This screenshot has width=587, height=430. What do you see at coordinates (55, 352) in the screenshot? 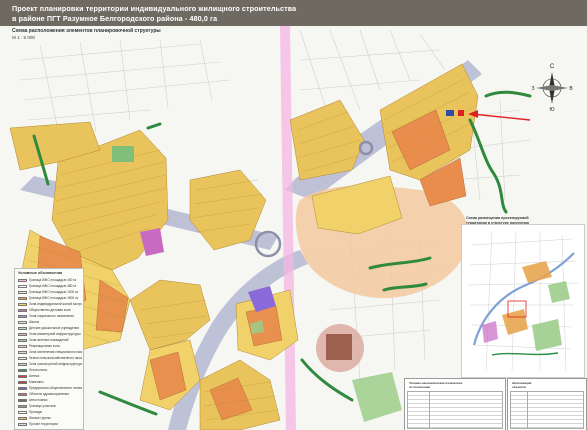
I see `legend-label: Зона озеленения специального назначения` at bounding box center [55, 352].